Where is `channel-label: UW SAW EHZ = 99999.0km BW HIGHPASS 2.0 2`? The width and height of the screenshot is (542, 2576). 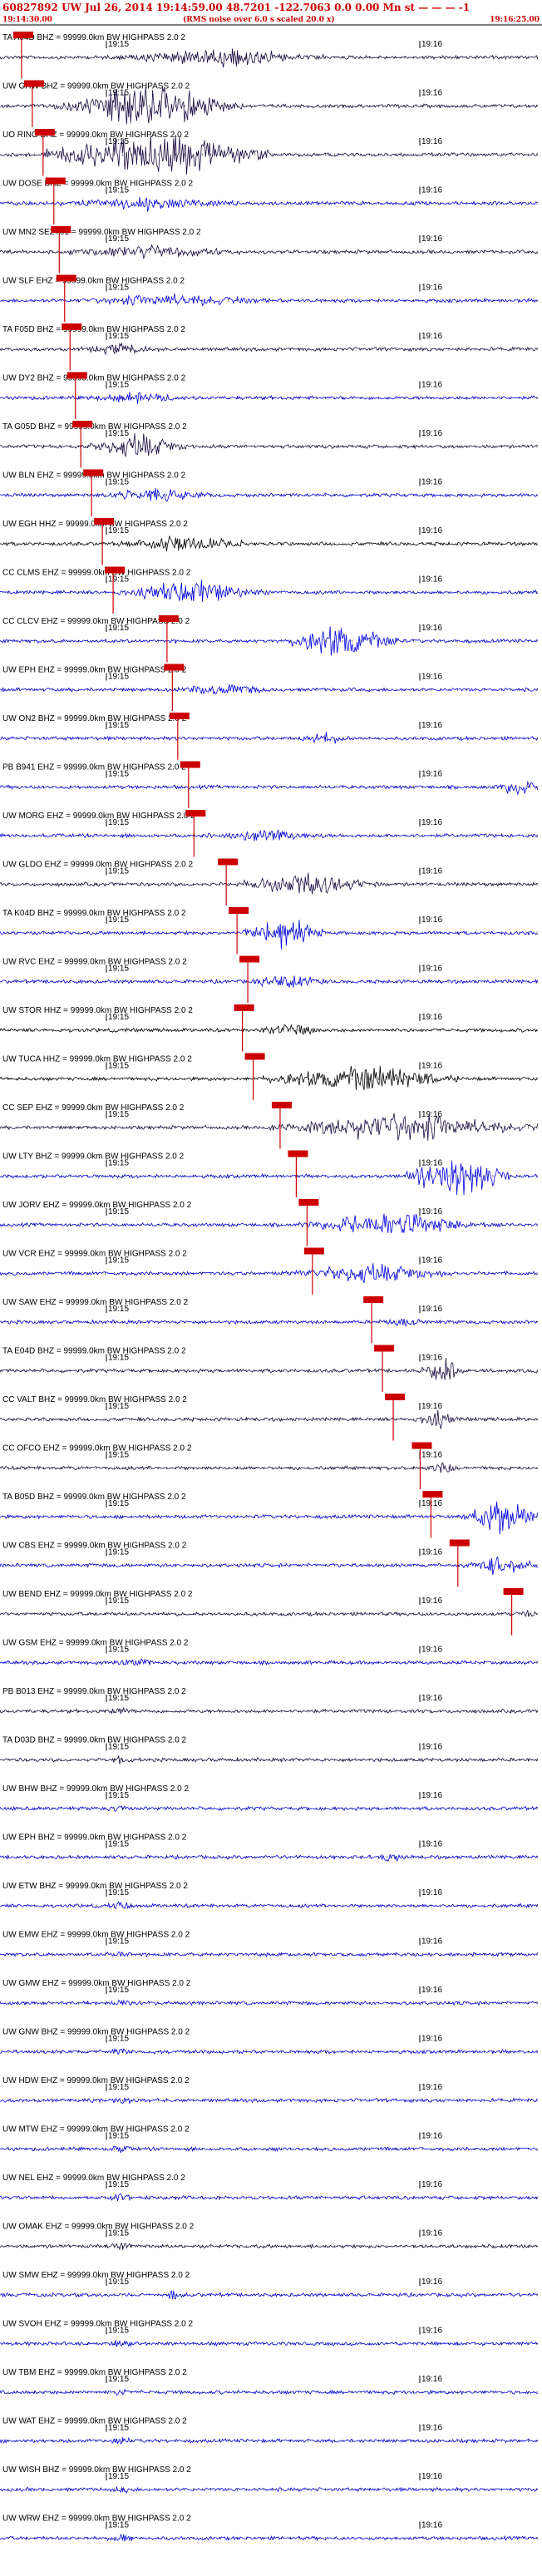 channel-label: UW SAW EHZ = 99999.0km BW HIGHPASS 2.0 2 is located at coordinates (95, 1302).